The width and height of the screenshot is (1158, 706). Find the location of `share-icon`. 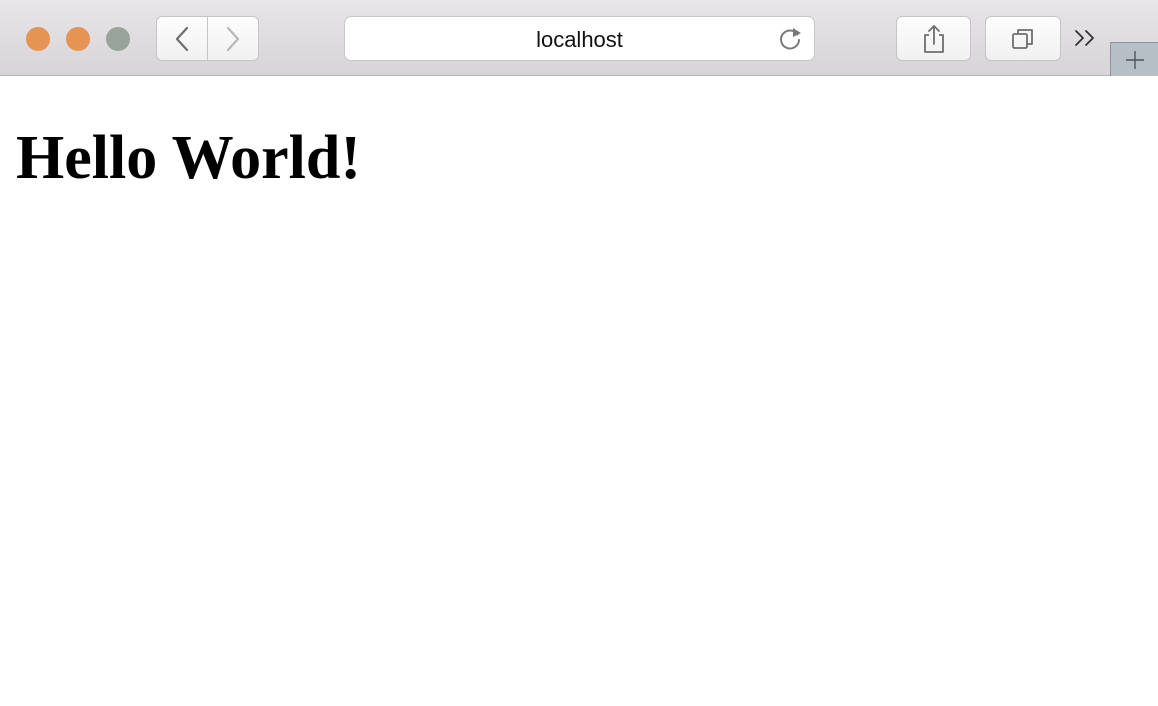

share-icon is located at coordinates (934, 39).